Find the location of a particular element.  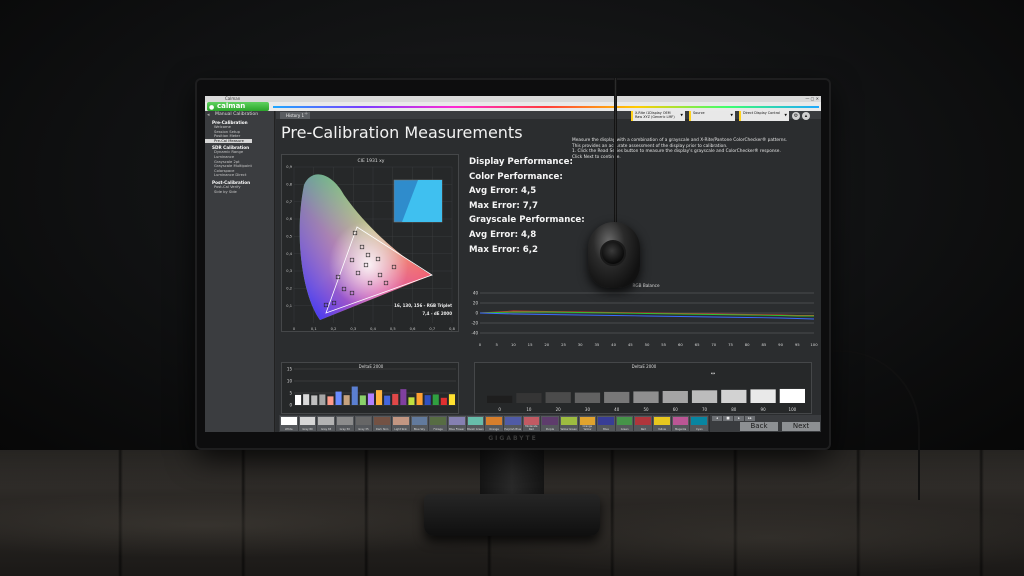

y-tick-label: -40 is located at coordinates (474, 332).